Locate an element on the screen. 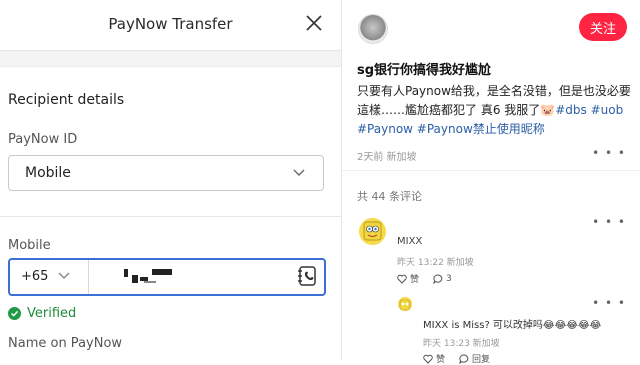  reply-button: 回复 is located at coordinates (474, 358).